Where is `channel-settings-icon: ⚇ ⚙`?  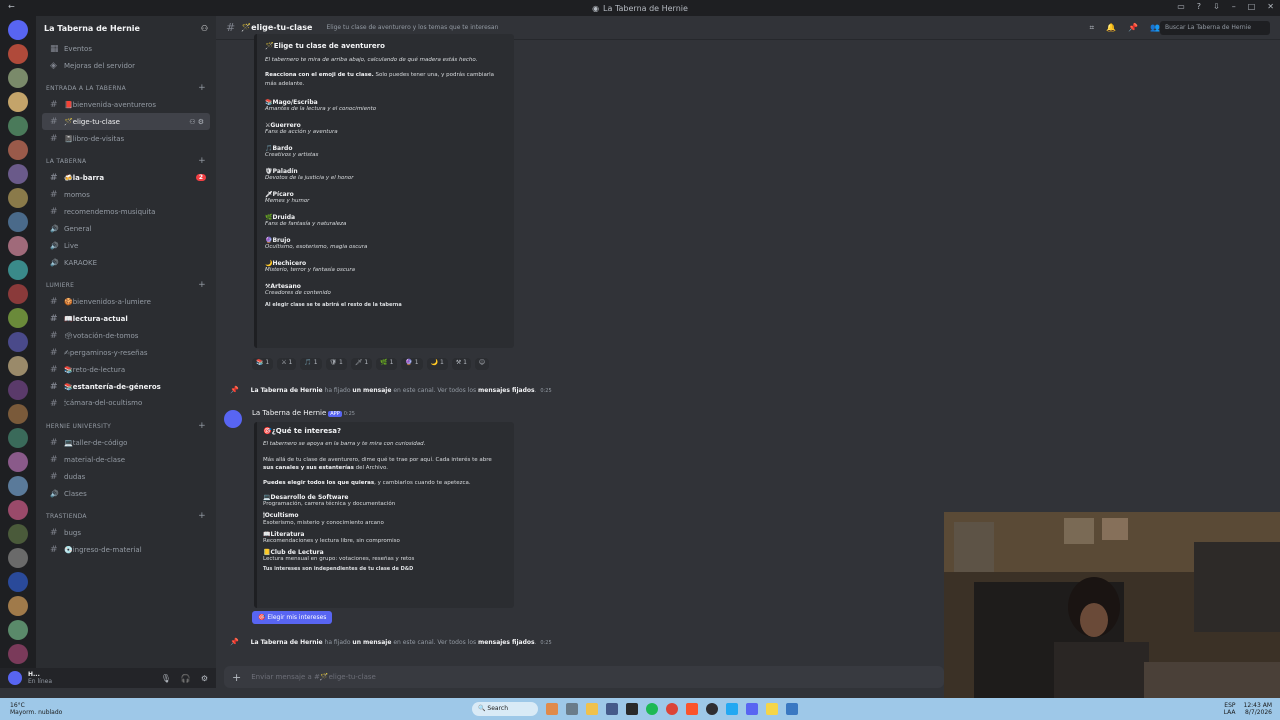
channel-settings-icon: ⚇ ⚙ is located at coordinates (196, 122).